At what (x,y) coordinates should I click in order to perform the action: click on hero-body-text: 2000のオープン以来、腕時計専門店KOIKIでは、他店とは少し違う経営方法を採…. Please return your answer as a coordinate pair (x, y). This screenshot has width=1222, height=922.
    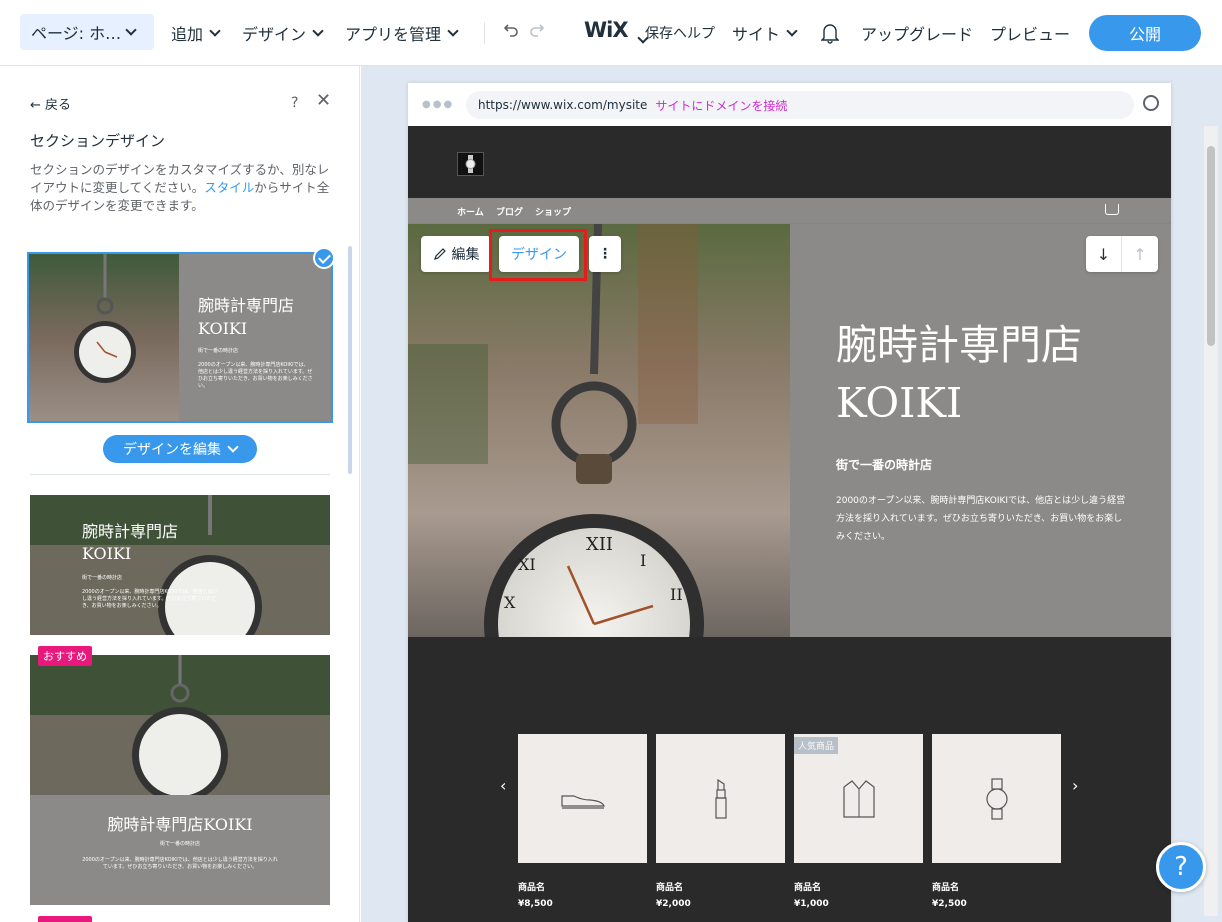
    Looking at the image, I should click on (981, 519).